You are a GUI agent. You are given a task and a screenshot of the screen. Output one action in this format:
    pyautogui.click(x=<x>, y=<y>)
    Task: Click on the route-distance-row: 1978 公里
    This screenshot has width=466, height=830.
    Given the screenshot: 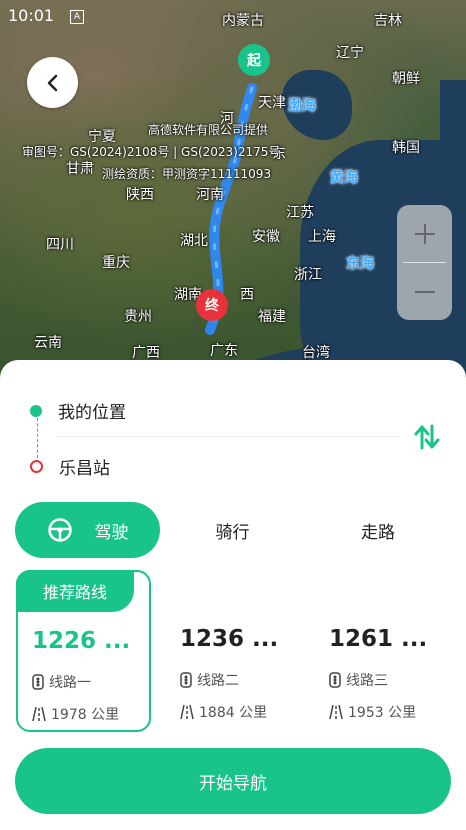 What is the action you would take?
    pyautogui.click(x=75, y=714)
    